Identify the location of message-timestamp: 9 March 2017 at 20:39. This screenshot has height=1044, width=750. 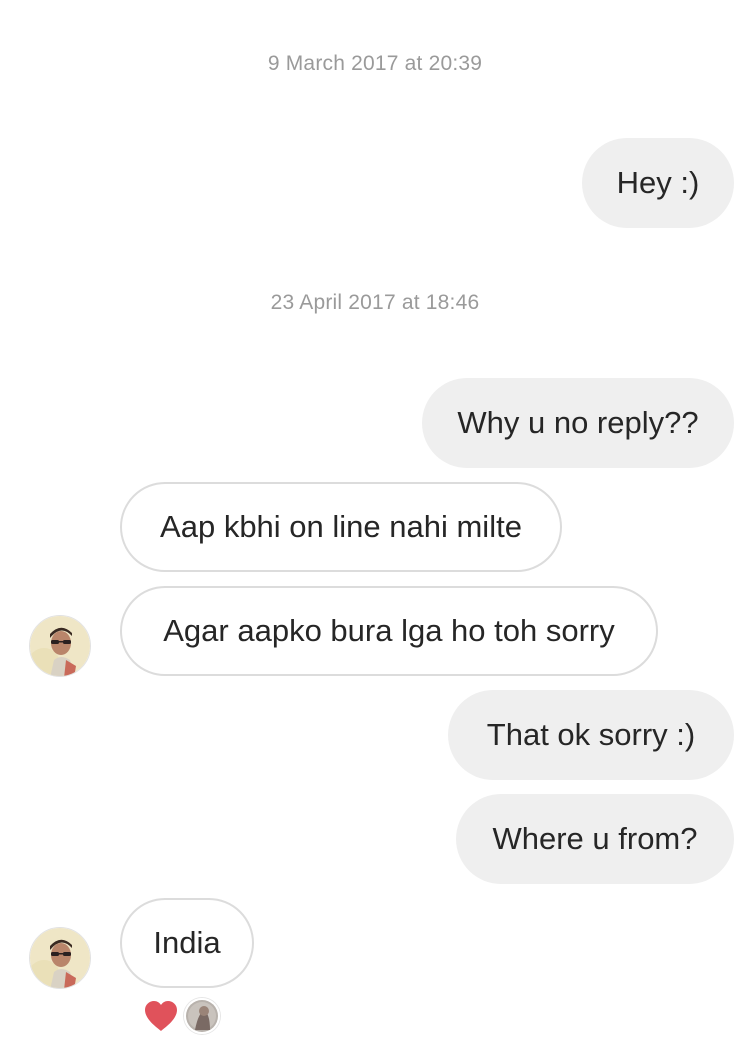
(375, 63).